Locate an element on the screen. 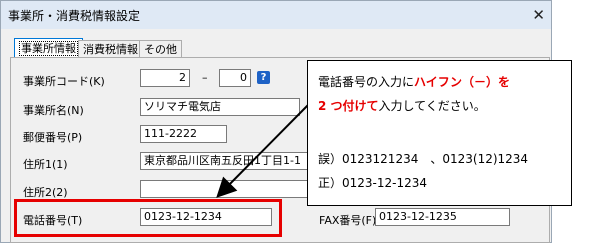 The height and width of the screenshot is (243, 596). fax-input: 0123-12-1235 is located at coordinates (442, 217).